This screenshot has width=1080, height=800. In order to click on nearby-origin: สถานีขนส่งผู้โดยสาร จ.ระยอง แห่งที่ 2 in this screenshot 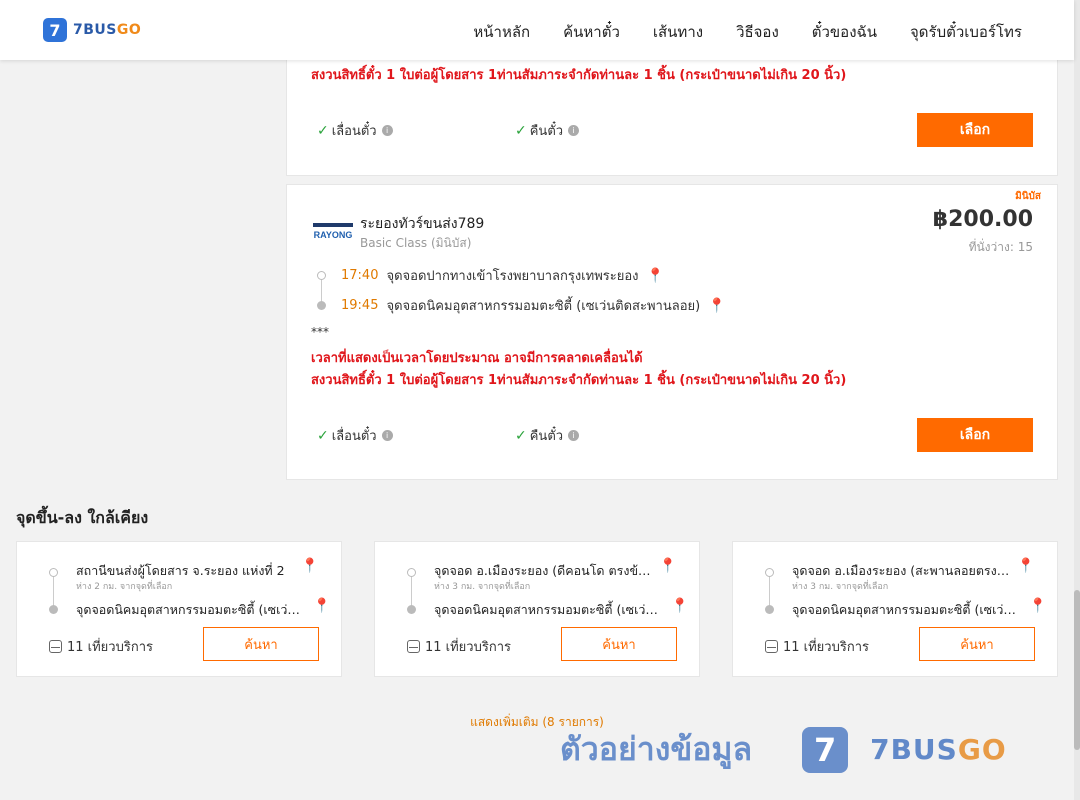, I will do `click(180, 570)`.